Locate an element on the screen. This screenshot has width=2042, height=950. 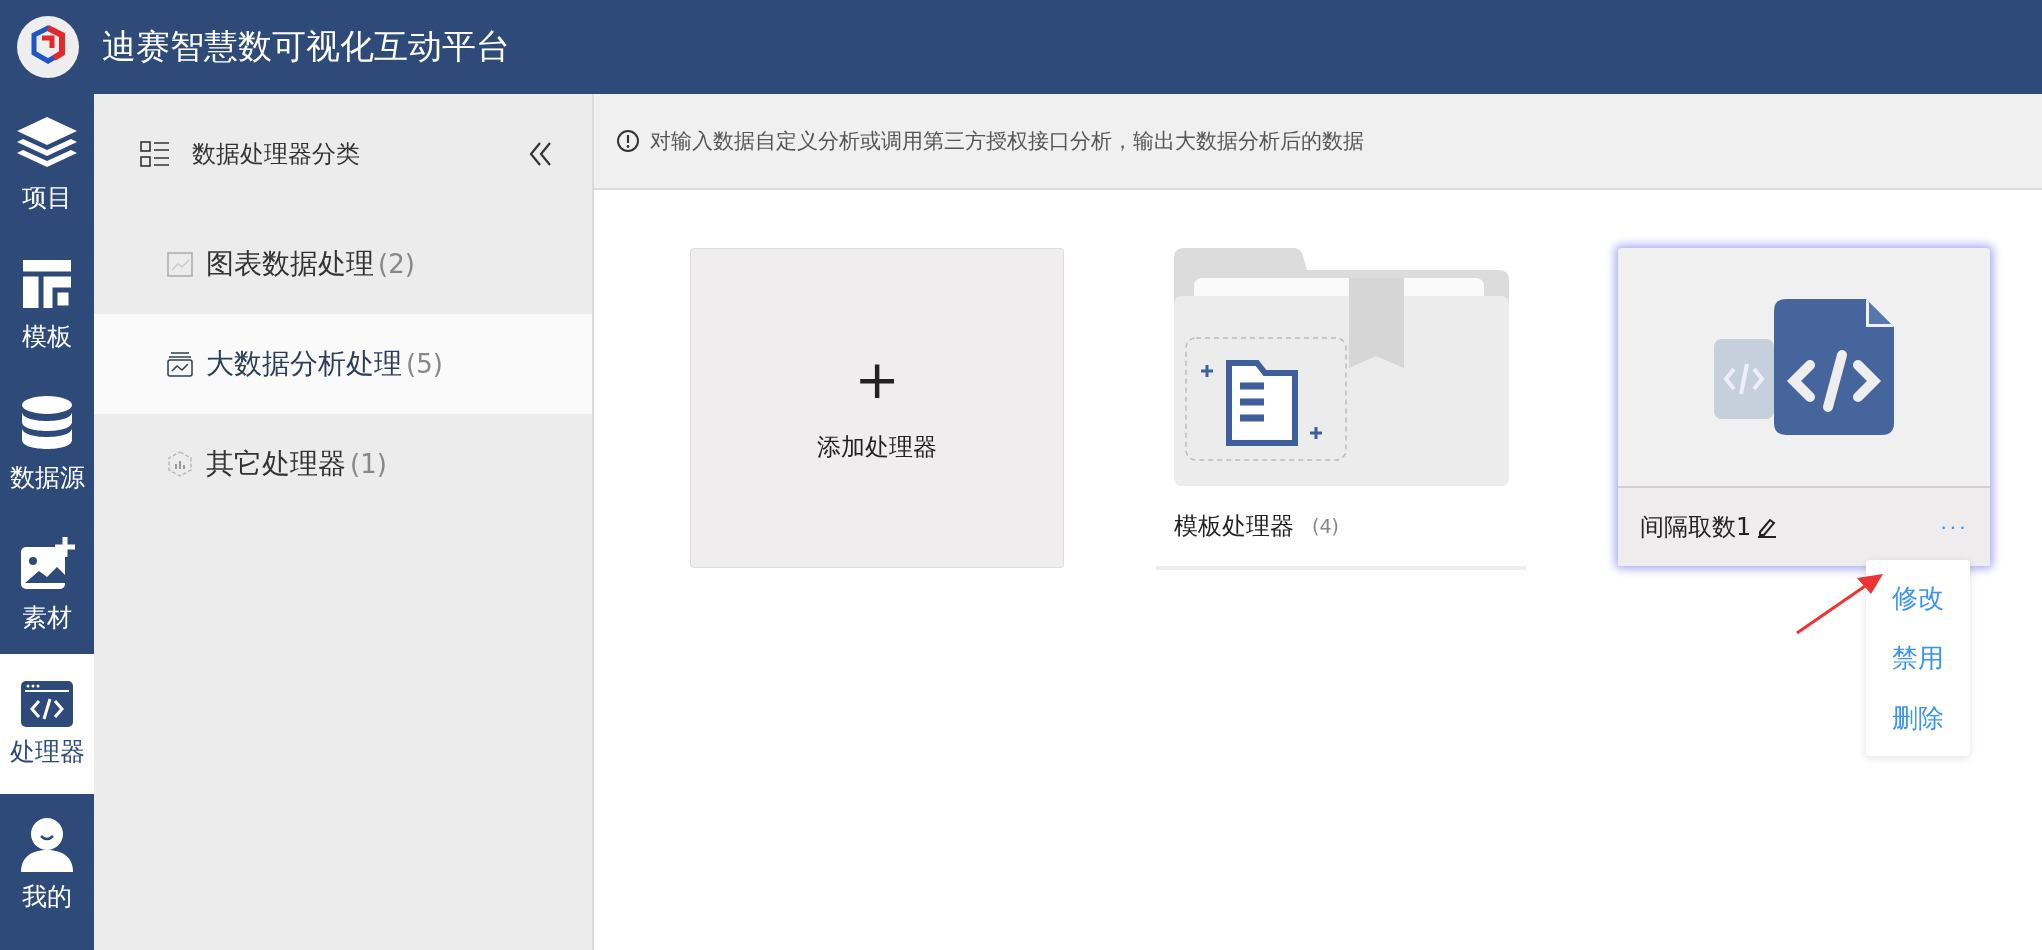
collapse-icon is located at coordinates (540, 154).